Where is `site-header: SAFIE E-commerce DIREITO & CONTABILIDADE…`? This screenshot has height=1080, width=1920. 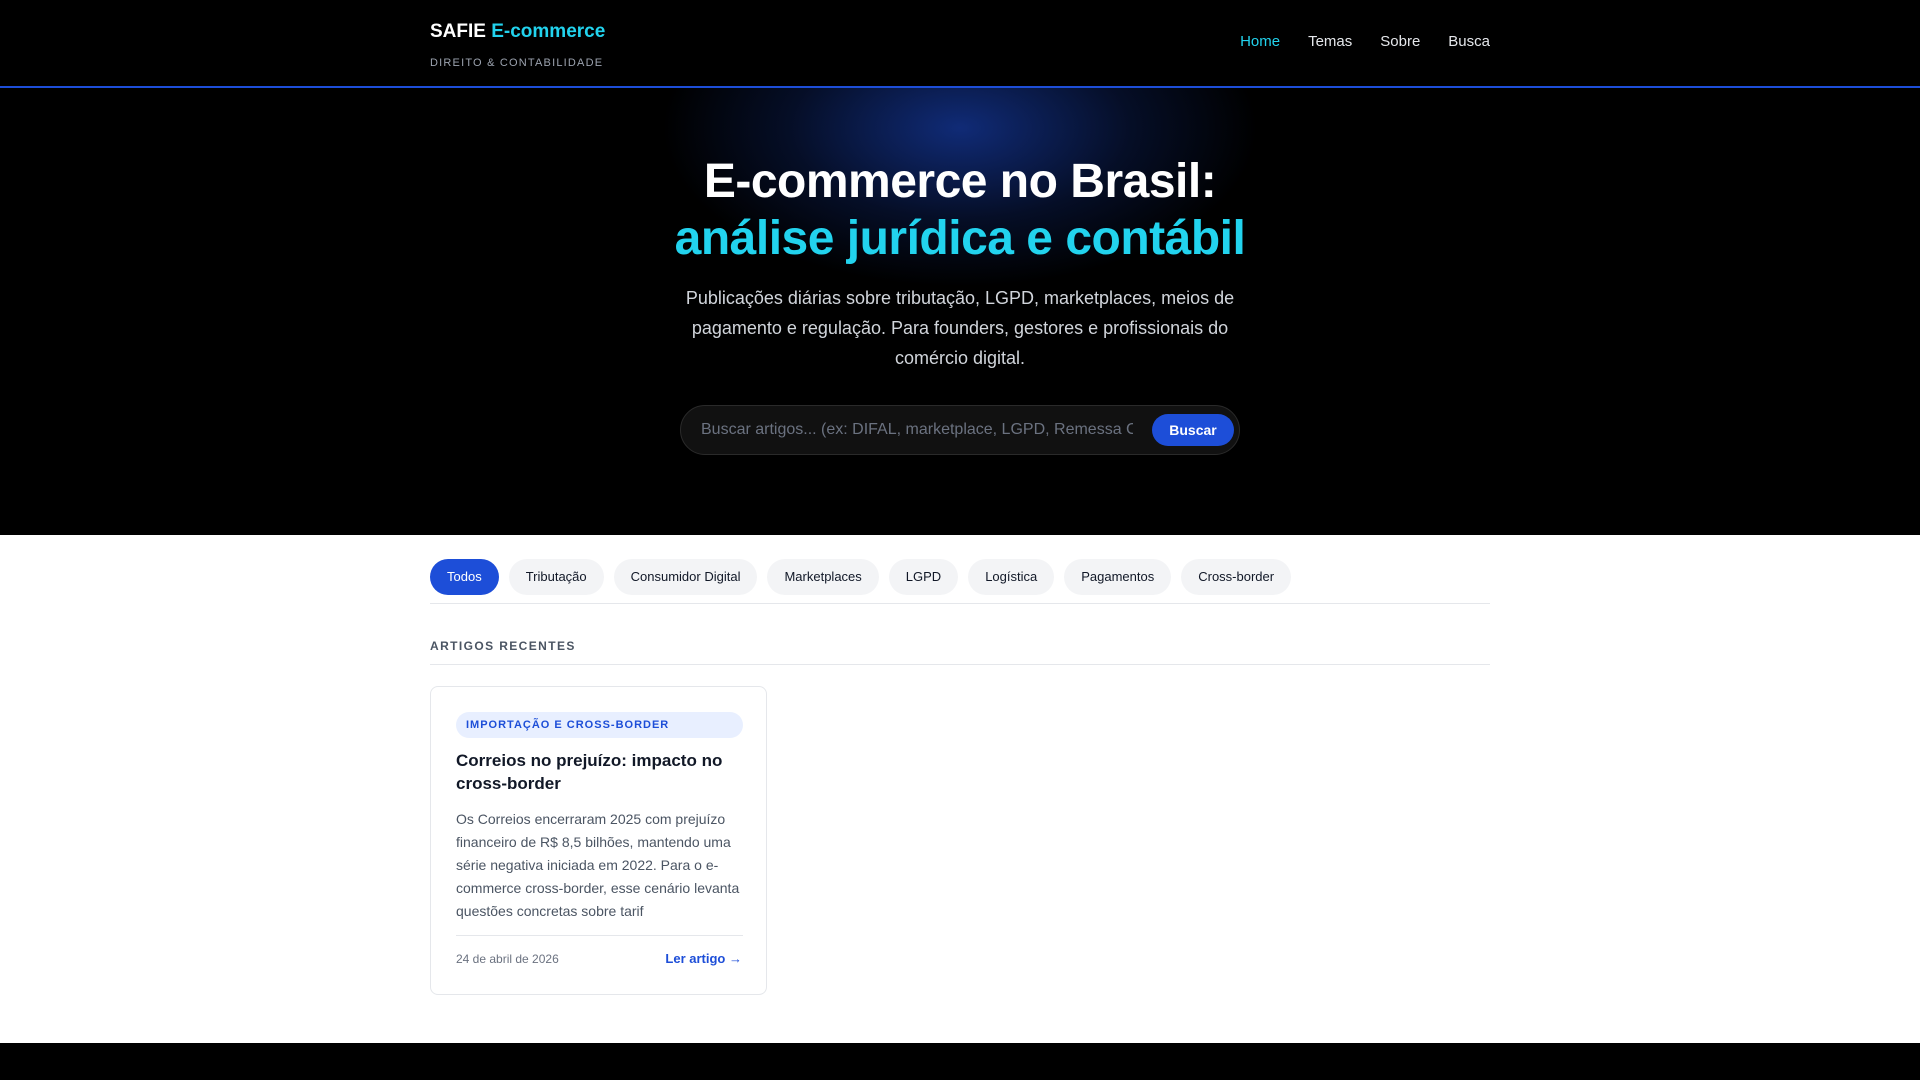
site-header: SAFIE E-commerce DIREITO & CONTABILIDADE… is located at coordinates (960, 44).